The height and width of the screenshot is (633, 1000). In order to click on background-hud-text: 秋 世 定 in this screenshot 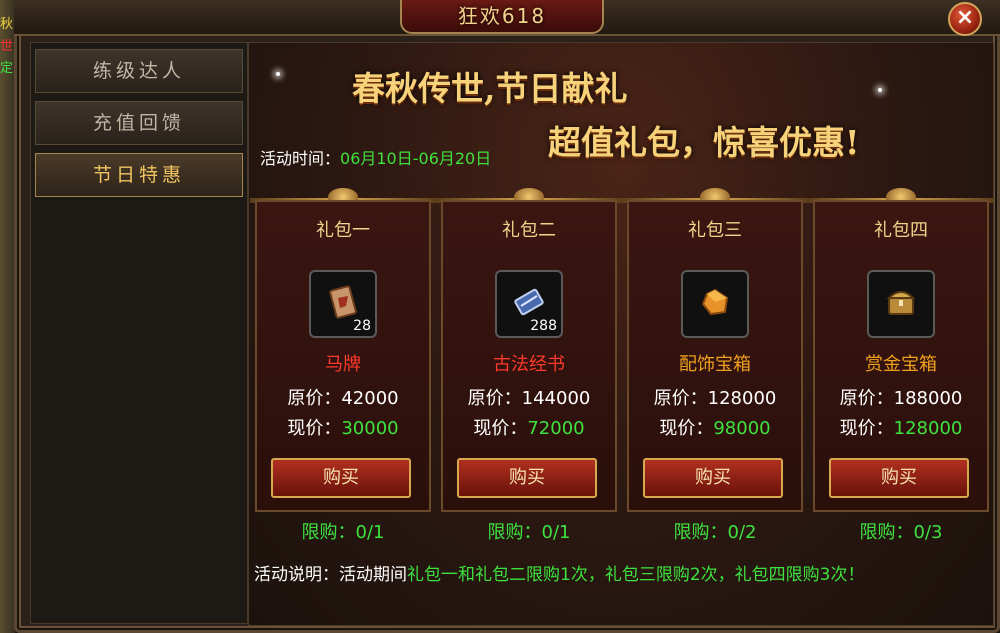, I will do `click(7, 47)`.